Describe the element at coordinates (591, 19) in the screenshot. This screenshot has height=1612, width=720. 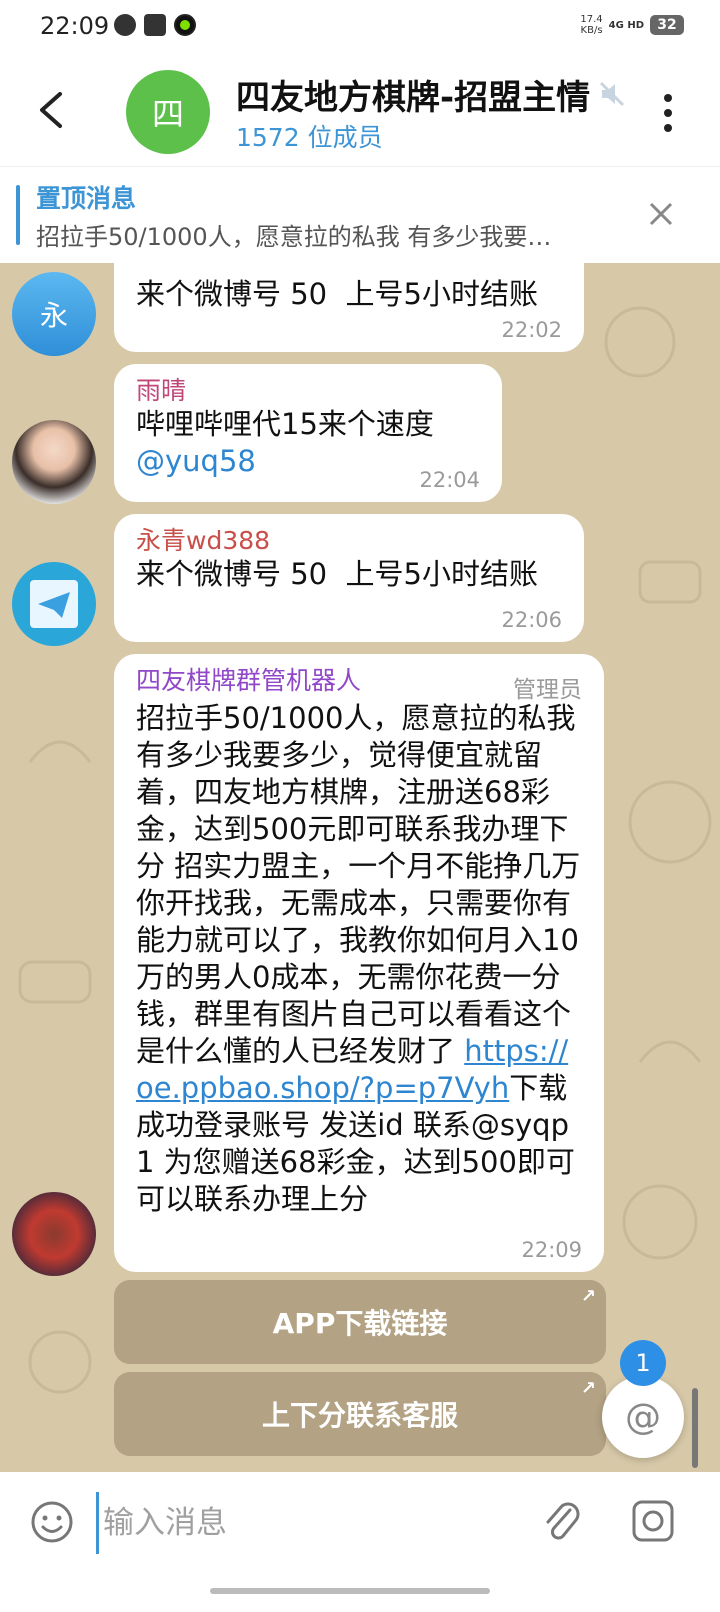
I see `net-speed-value: 17.4` at that location.